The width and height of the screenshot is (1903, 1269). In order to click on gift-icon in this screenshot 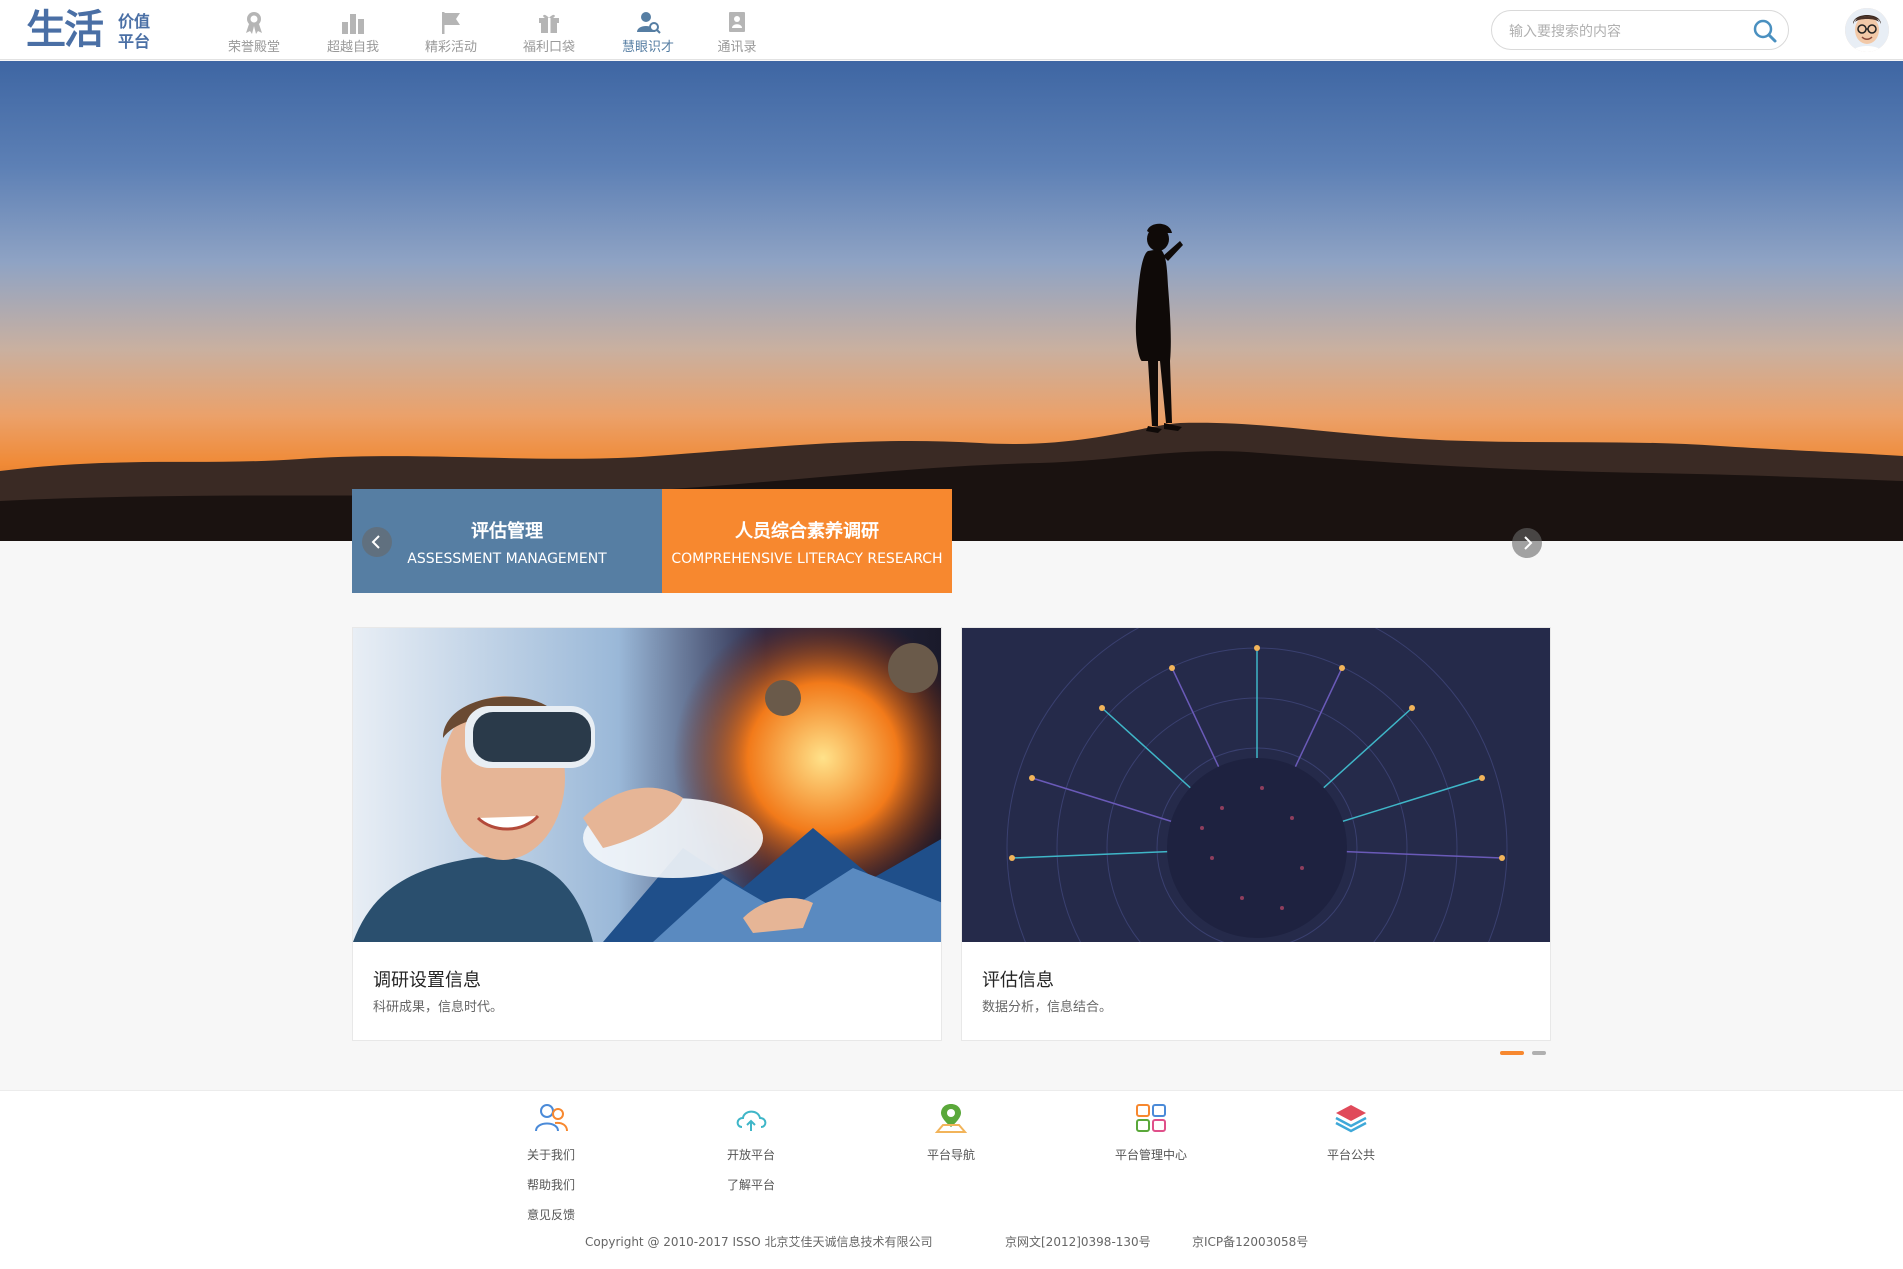, I will do `click(549, 23)`.